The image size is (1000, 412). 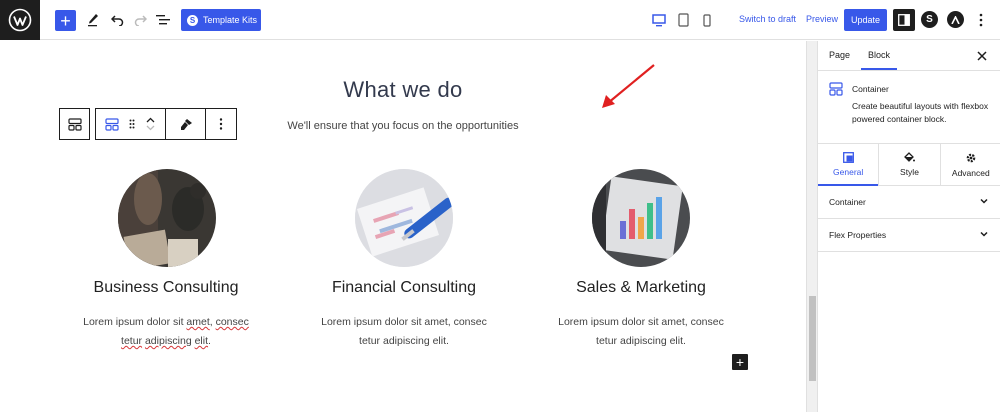 I want to click on panel-flex-properties: Flex Properties, so click(x=909, y=235).